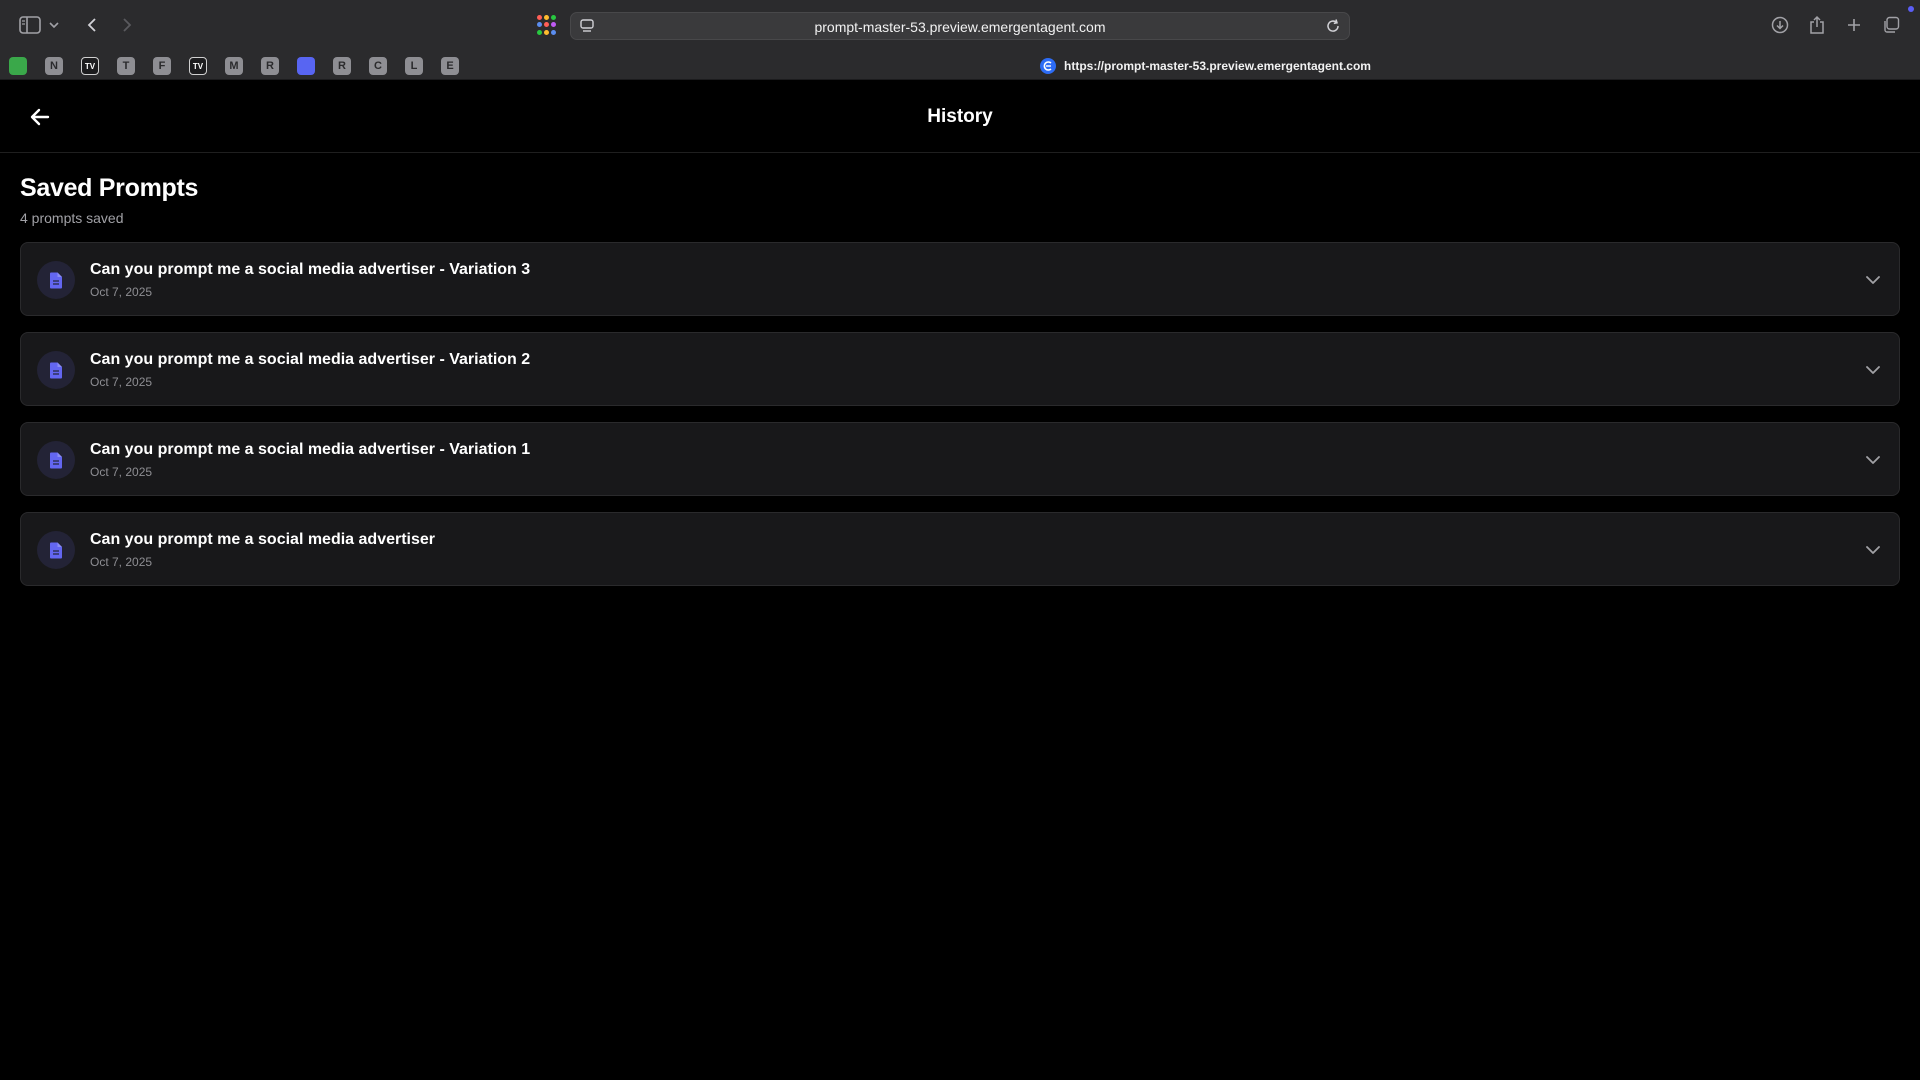 The width and height of the screenshot is (1920, 1080). What do you see at coordinates (450, 66) in the screenshot?
I see `bookmark-e: E` at bounding box center [450, 66].